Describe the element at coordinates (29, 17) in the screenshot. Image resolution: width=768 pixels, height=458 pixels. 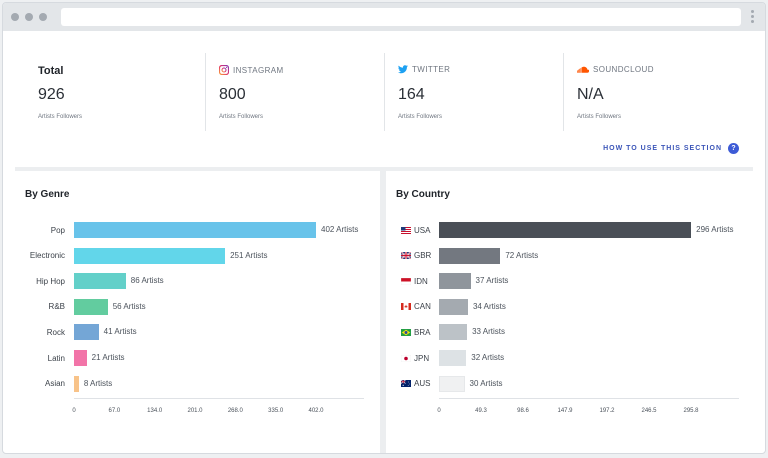
I see `window-minimize-dot` at that location.